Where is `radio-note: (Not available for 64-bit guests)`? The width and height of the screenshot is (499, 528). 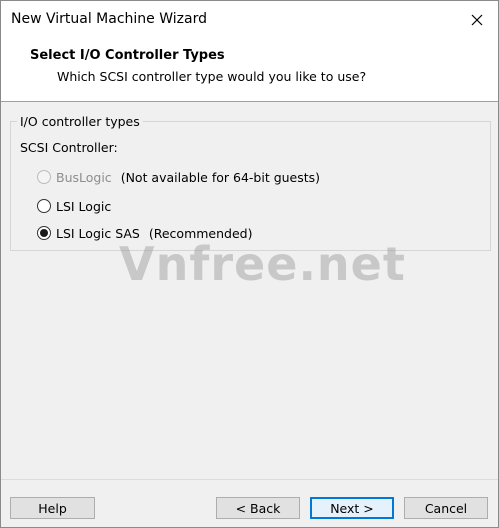
radio-note: (Not available for 64-bit guests) is located at coordinates (220, 177).